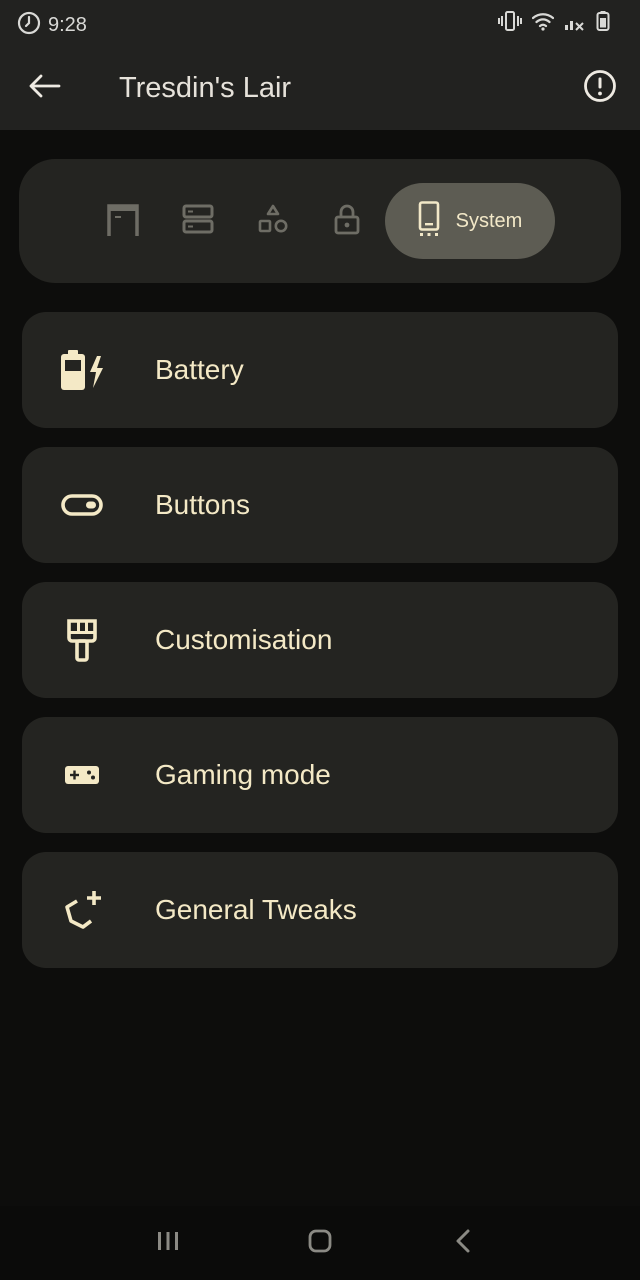  I want to click on list-item-buttons: Buttons, so click(320, 505).